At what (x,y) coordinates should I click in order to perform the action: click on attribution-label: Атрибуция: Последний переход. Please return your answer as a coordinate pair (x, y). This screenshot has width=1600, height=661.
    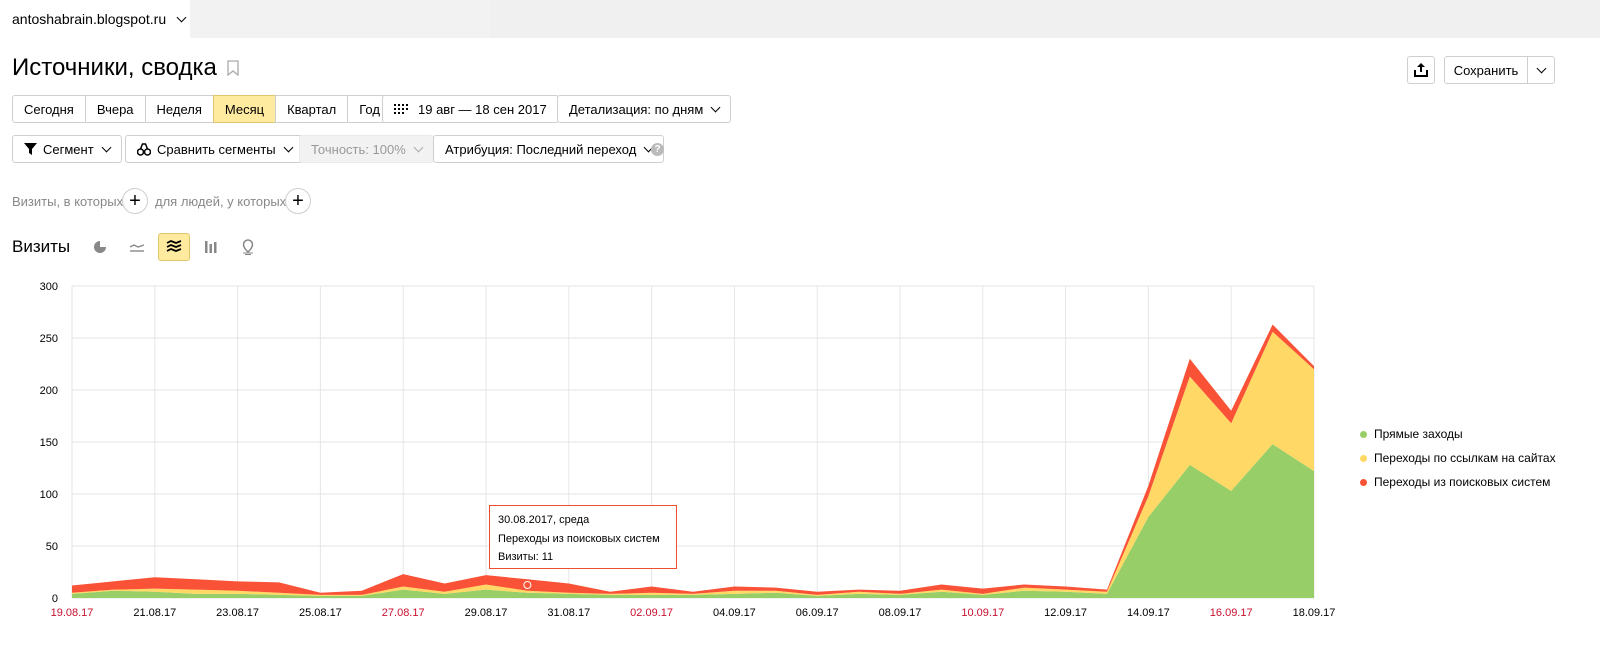
    Looking at the image, I should click on (541, 149).